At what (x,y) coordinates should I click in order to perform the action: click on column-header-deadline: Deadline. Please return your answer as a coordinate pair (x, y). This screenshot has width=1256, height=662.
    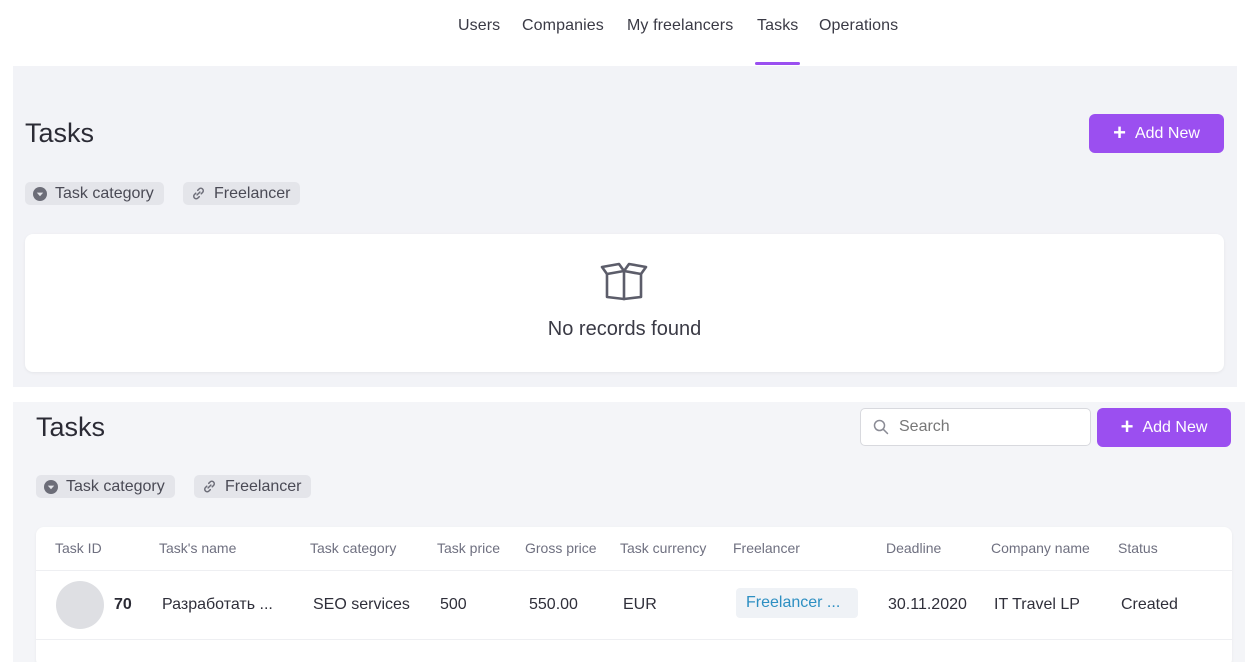
    Looking at the image, I should click on (913, 548).